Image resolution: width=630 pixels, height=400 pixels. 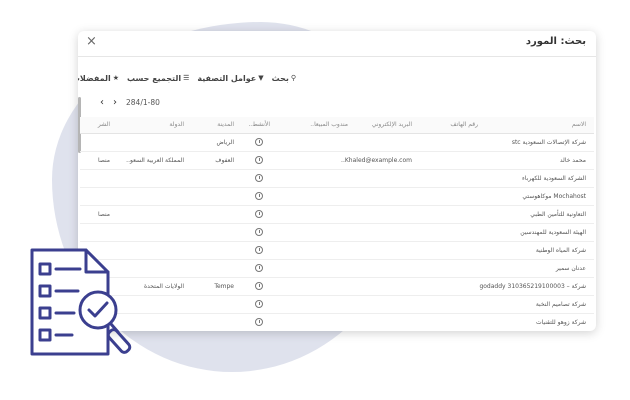 What do you see at coordinates (532, 286) in the screenshot?
I see `cell-name: شركة – 310365219100003 godaddy` at bounding box center [532, 286].